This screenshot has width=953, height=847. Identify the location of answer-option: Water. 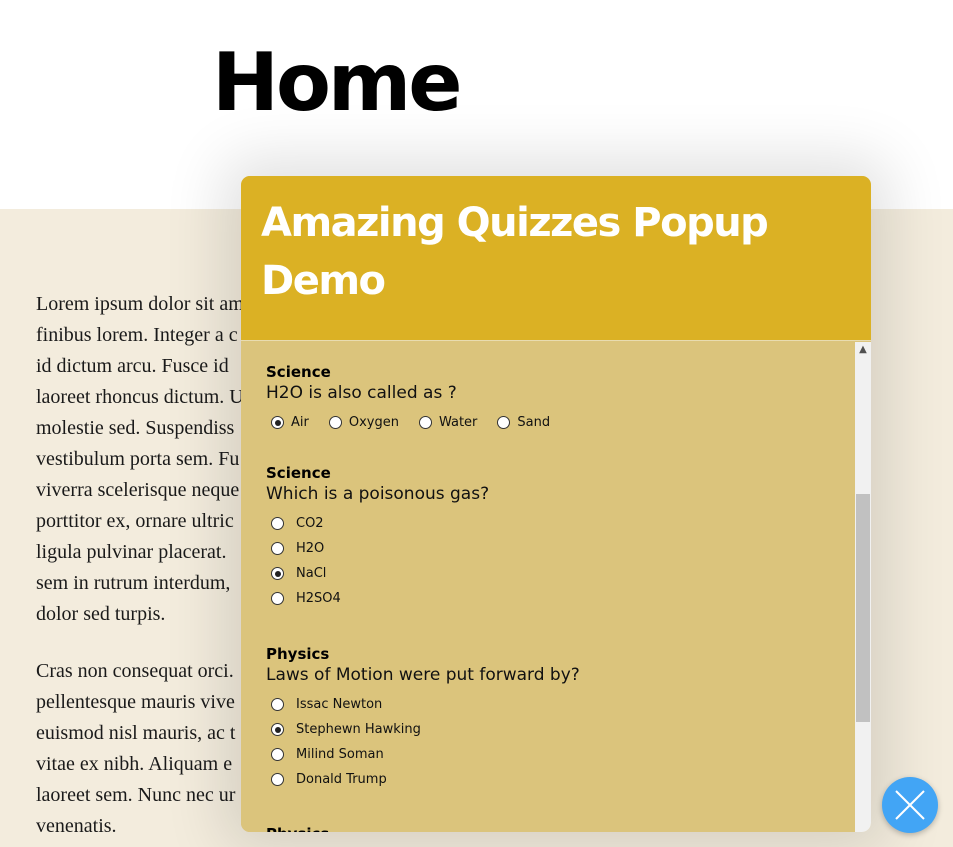
(445, 422).